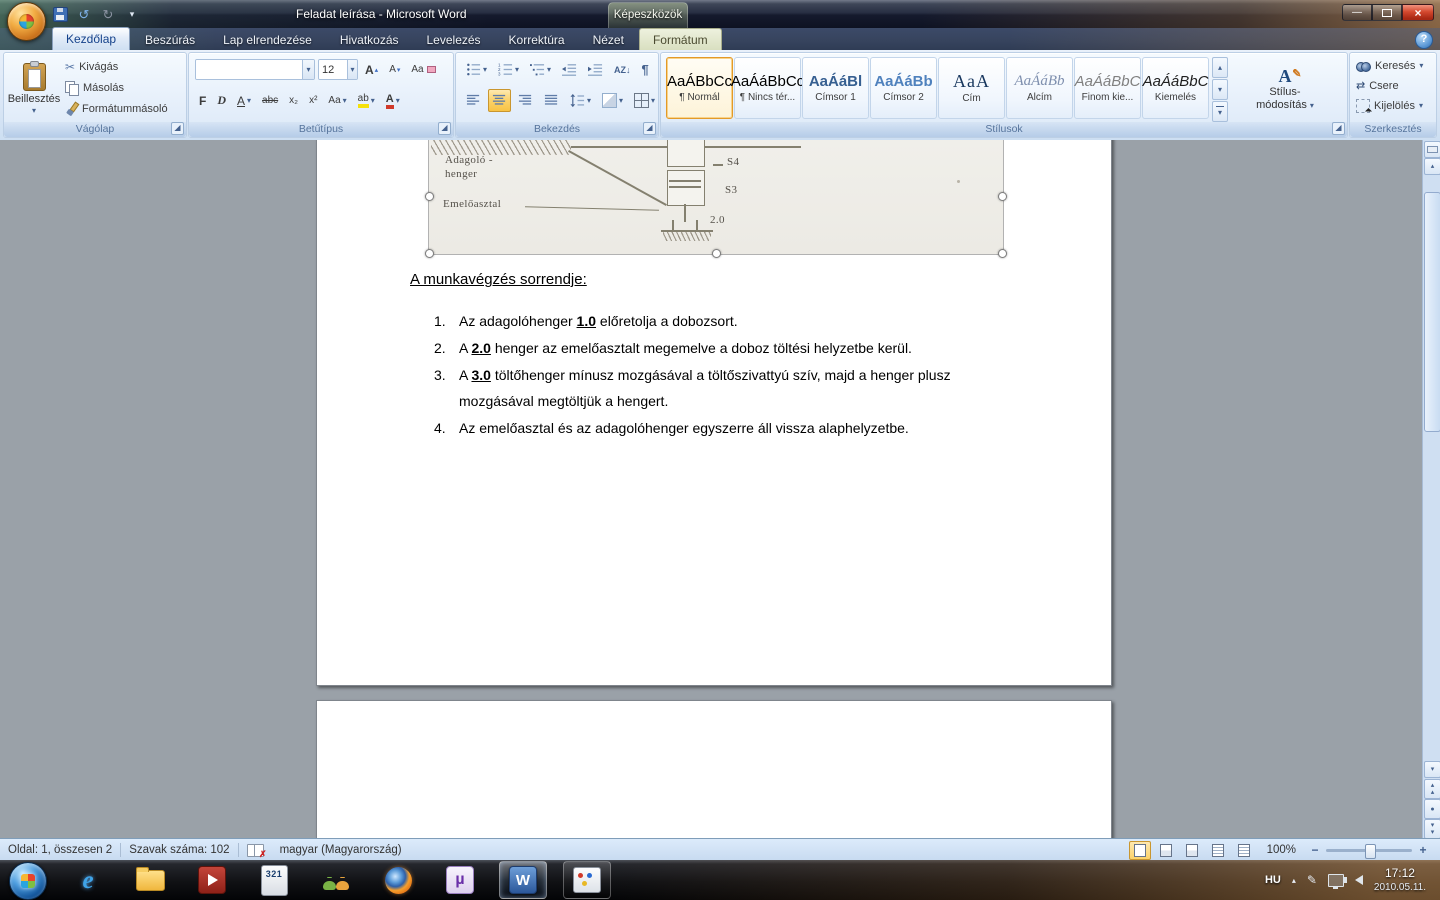  Describe the element at coordinates (371, 69) in the screenshot. I see `grow-font-button: A ▴` at that location.